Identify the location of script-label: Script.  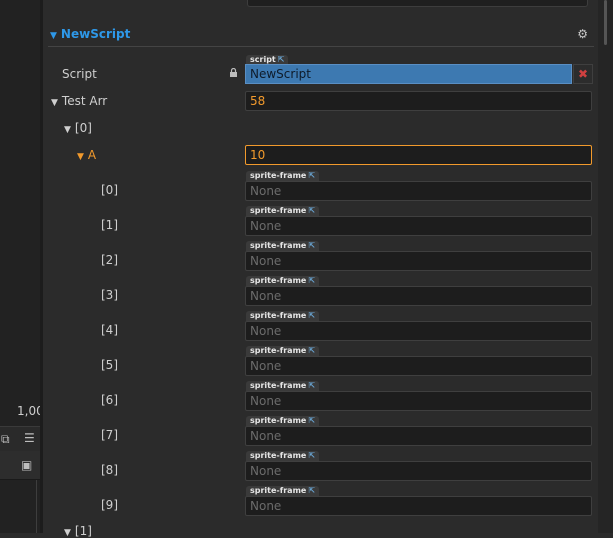
(79, 74).